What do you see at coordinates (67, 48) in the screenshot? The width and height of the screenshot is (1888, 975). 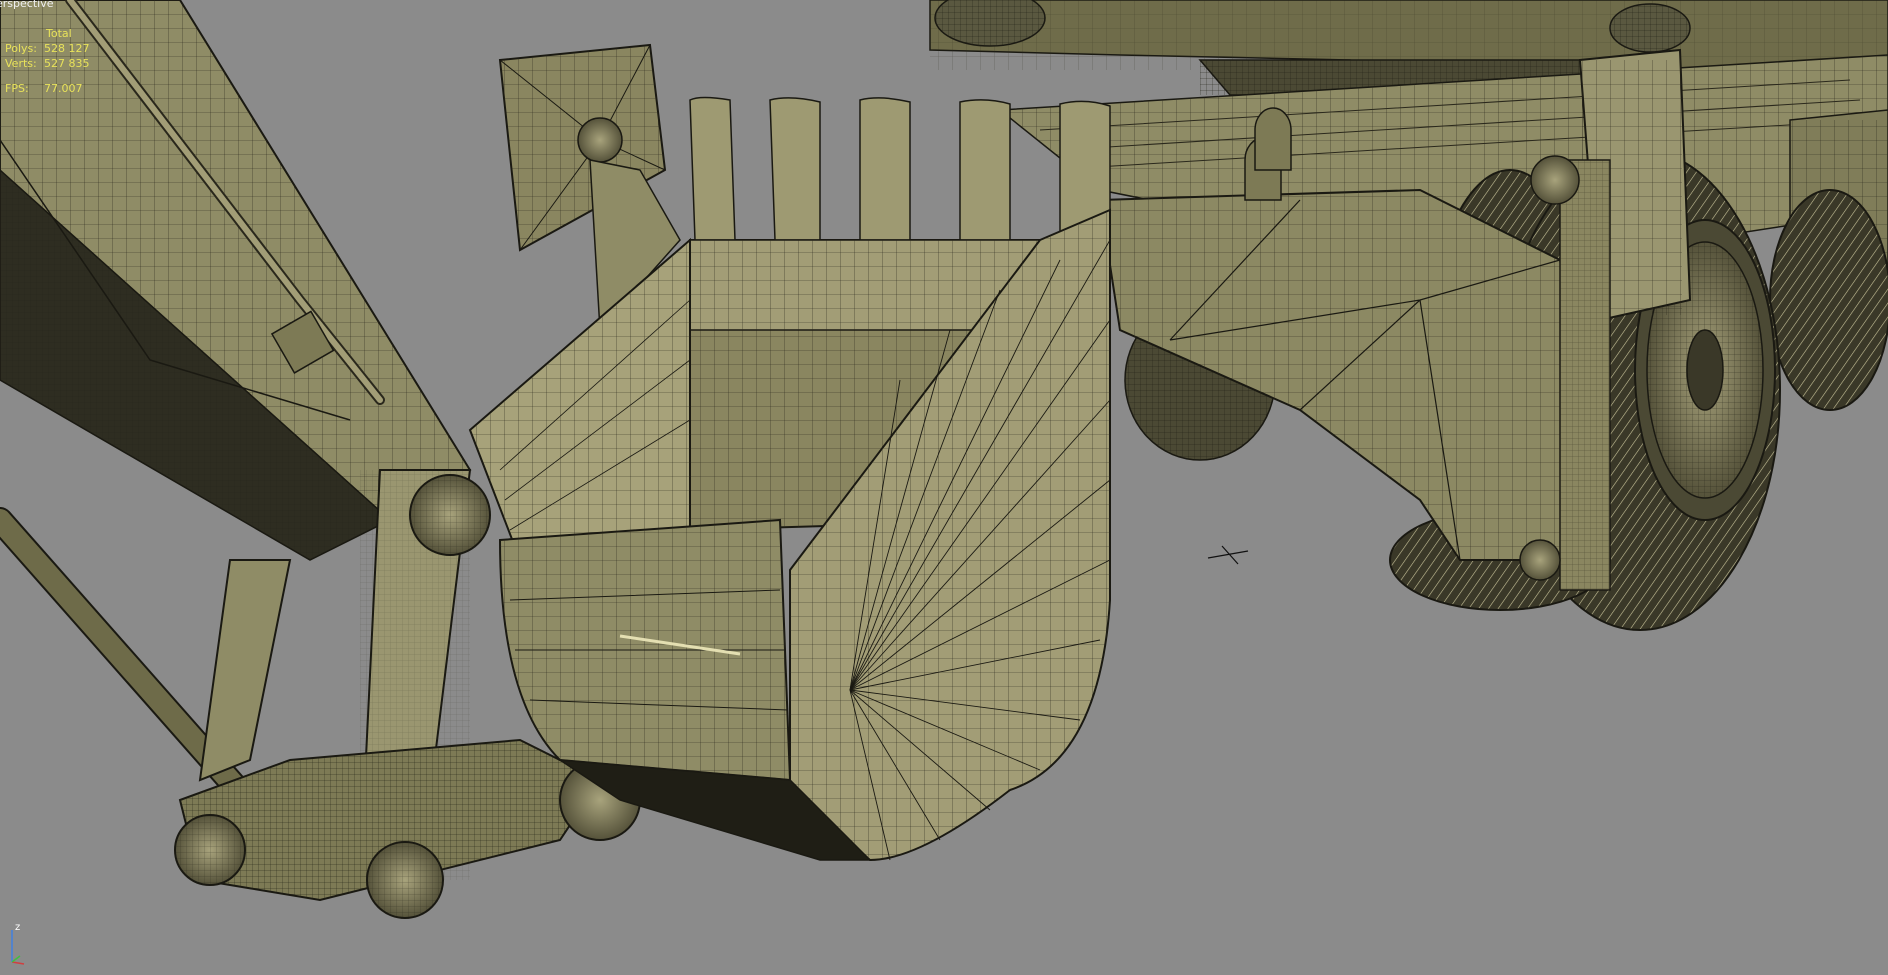 I see `polys-value: 528 127` at bounding box center [67, 48].